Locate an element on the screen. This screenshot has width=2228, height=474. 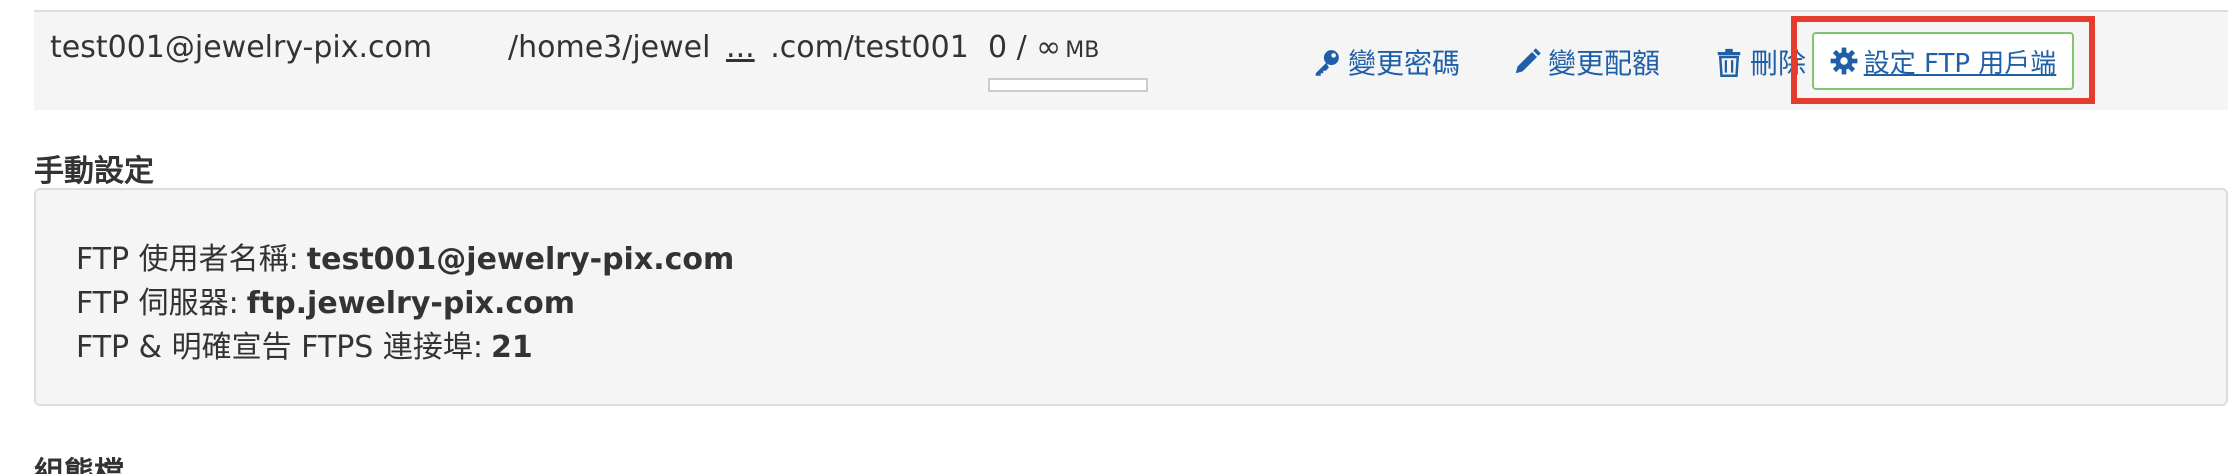
usage-text: 0 / ∞ is located at coordinates (1025, 47).